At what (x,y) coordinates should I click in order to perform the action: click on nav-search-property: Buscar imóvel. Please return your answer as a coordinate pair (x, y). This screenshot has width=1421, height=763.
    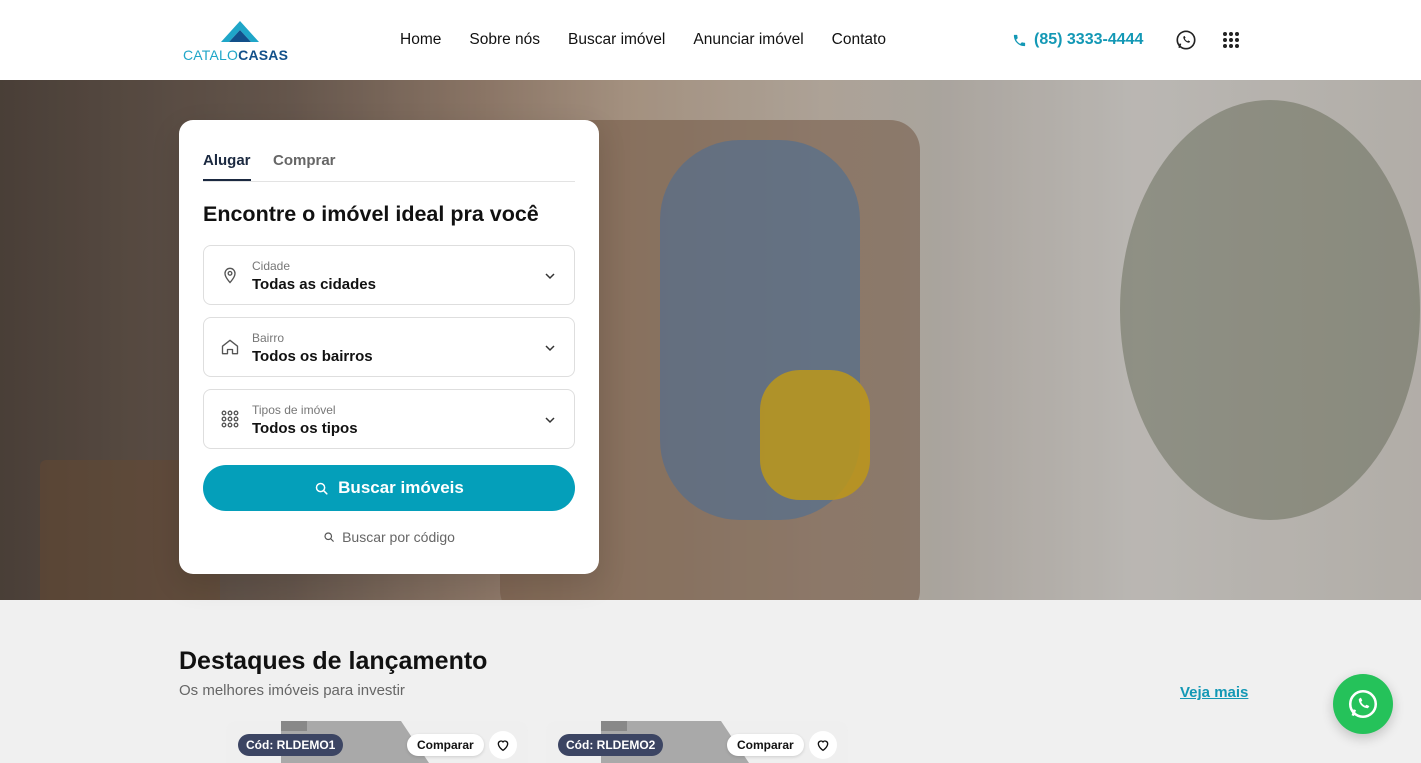
    Looking at the image, I should click on (616, 40).